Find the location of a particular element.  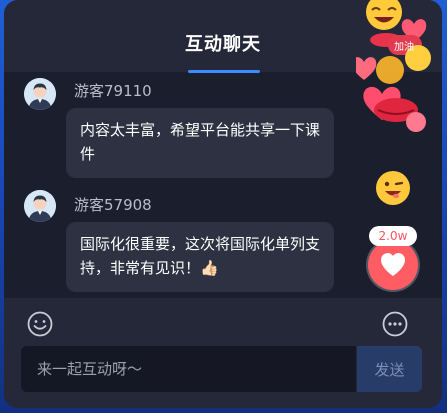

heart-icon is located at coordinates (393, 264).